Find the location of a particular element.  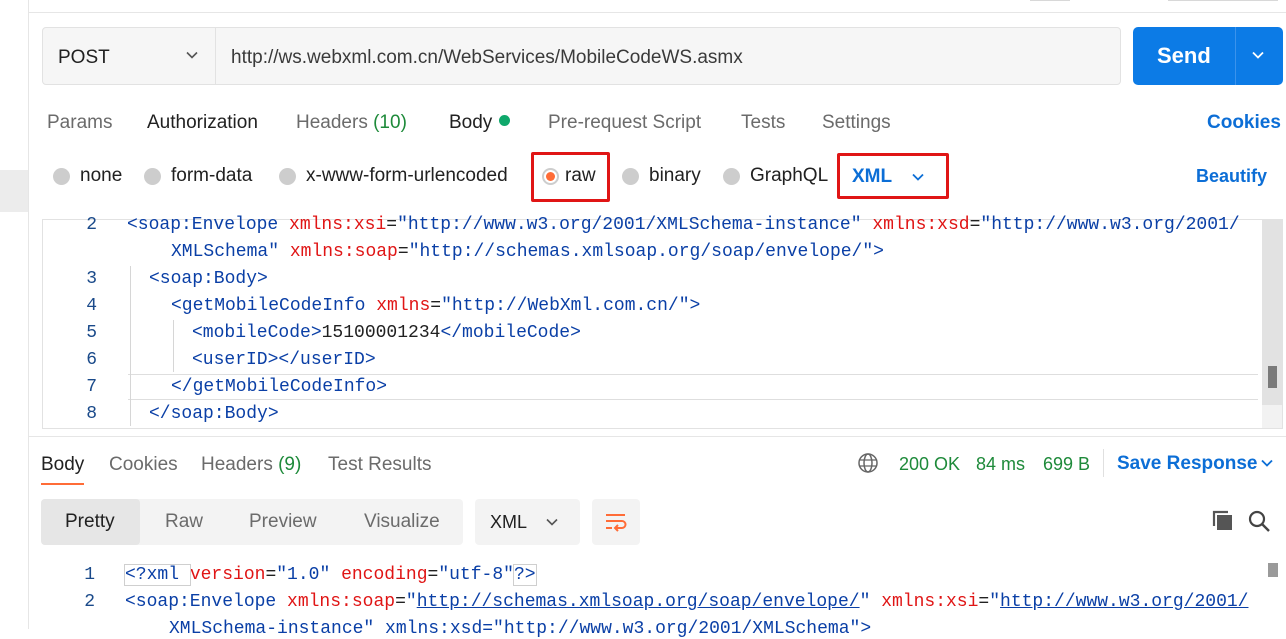

response-scrollbar-thumb is located at coordinates (1273, 570).